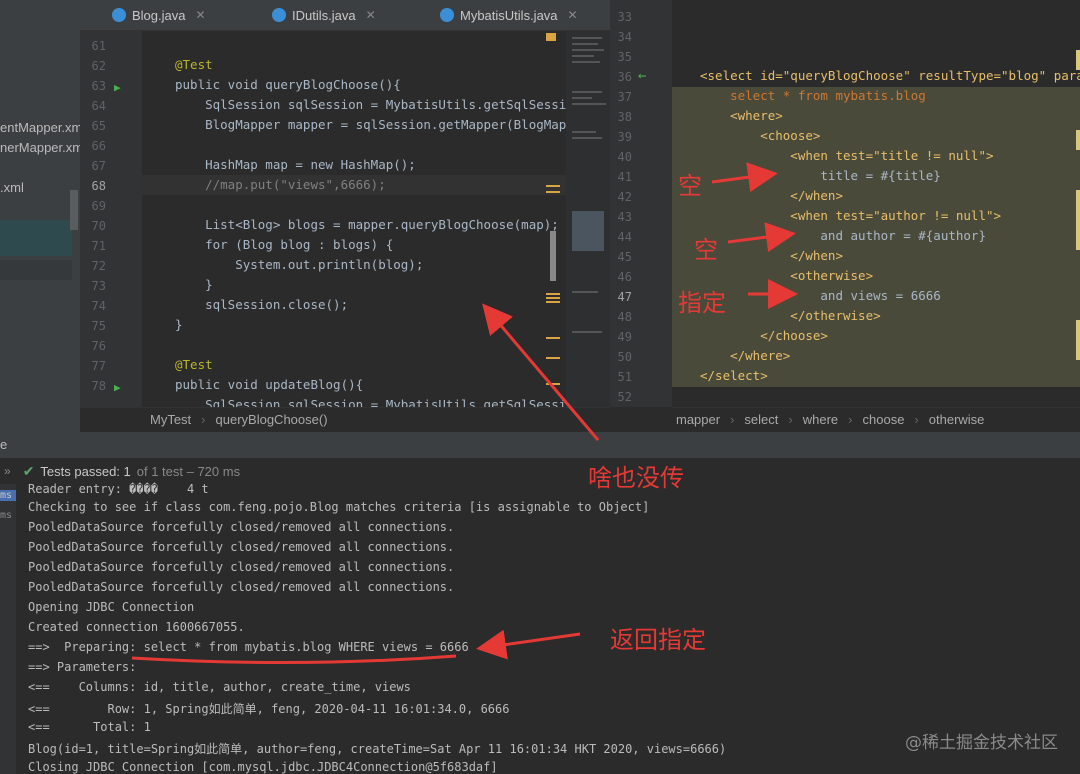 The width and height of the screenshot is (1080, 774). I want to click on watermark: @稀土掘金技术社区, so click(981, 743).